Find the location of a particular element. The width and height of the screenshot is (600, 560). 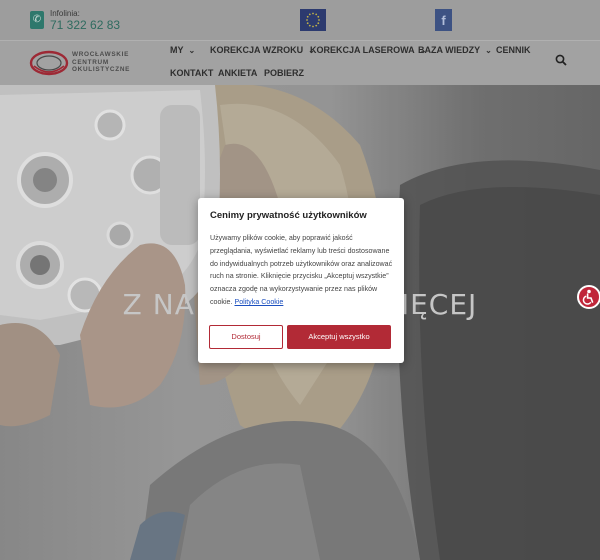

cookie-dialog-title: Cenimy prywatność użytkowników is located at coordinates (288, 215).